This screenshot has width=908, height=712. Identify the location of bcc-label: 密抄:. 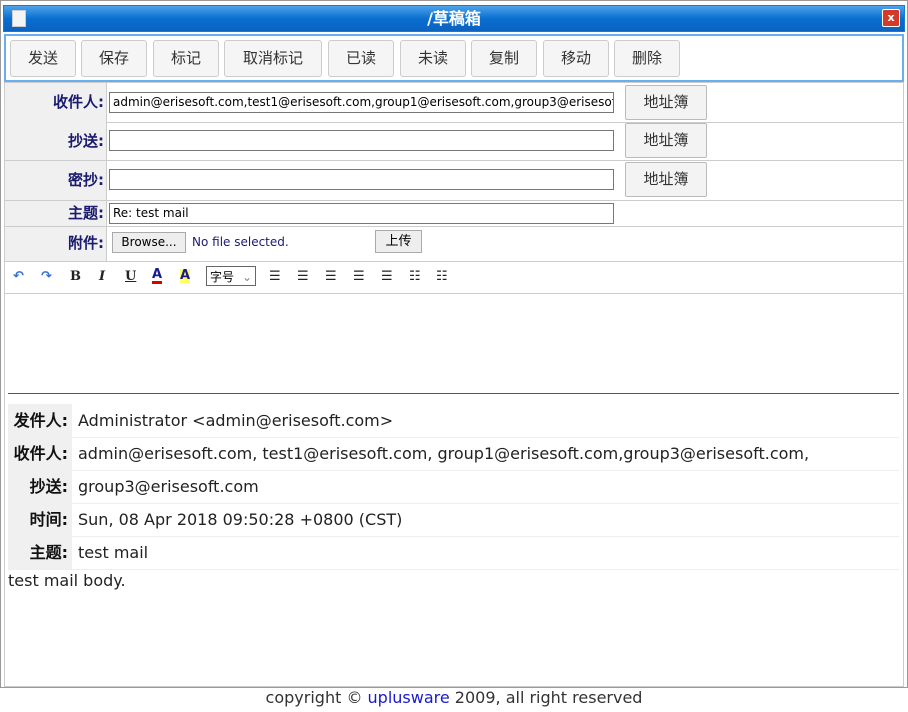
(56, 180).